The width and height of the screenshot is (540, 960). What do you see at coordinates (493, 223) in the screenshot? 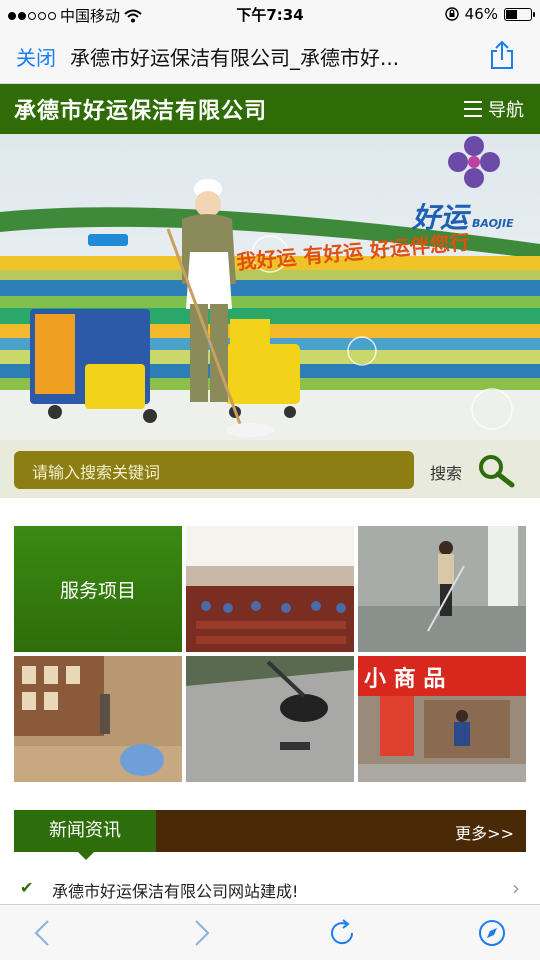
I see `banner-brand-sub: BAOJIE` at bounding box center [493, 223].